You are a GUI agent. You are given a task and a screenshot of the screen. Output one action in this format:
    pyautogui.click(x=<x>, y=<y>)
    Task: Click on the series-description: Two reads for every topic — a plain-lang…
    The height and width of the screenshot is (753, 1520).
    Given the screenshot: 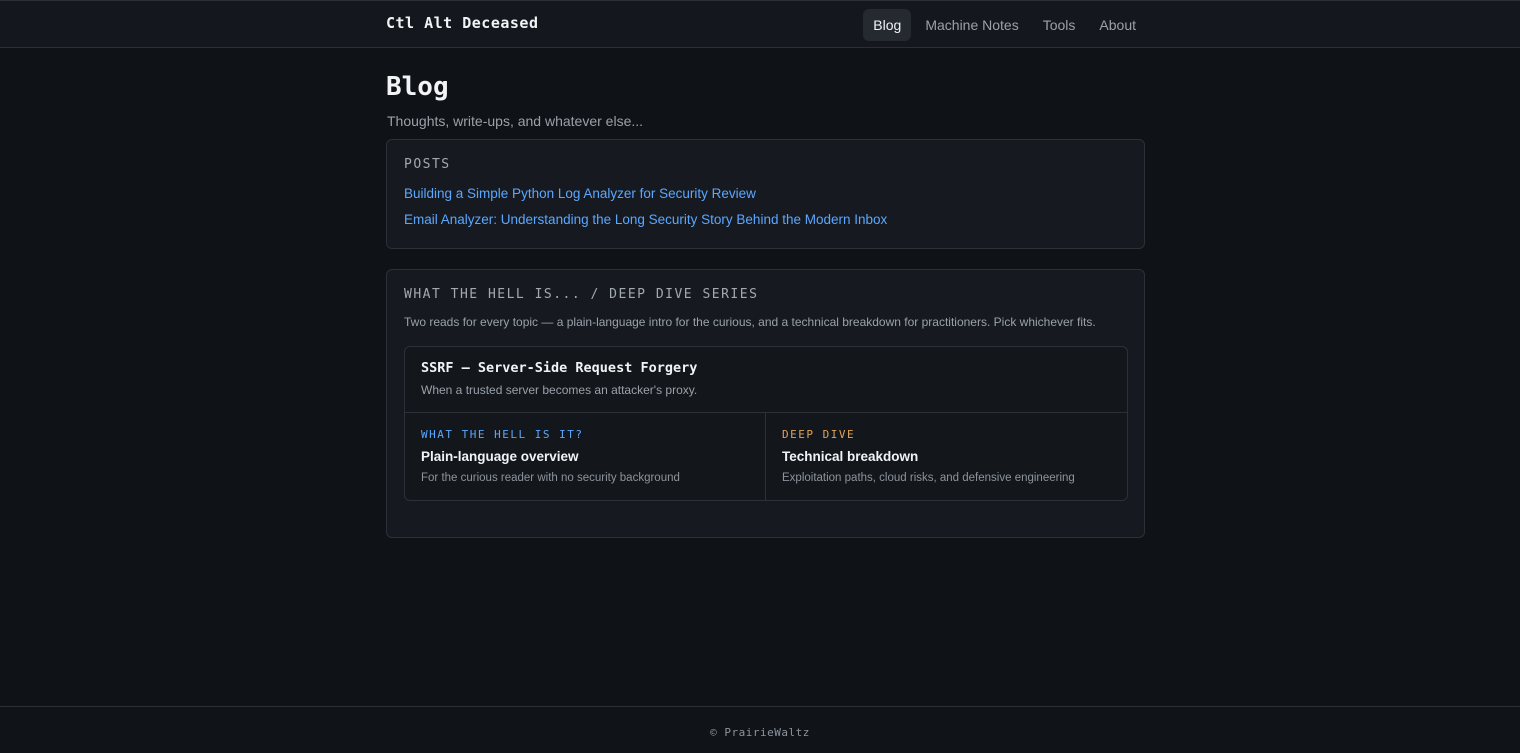 What is the action you would take?
    pyautogui.click(x=750, y=322)
    